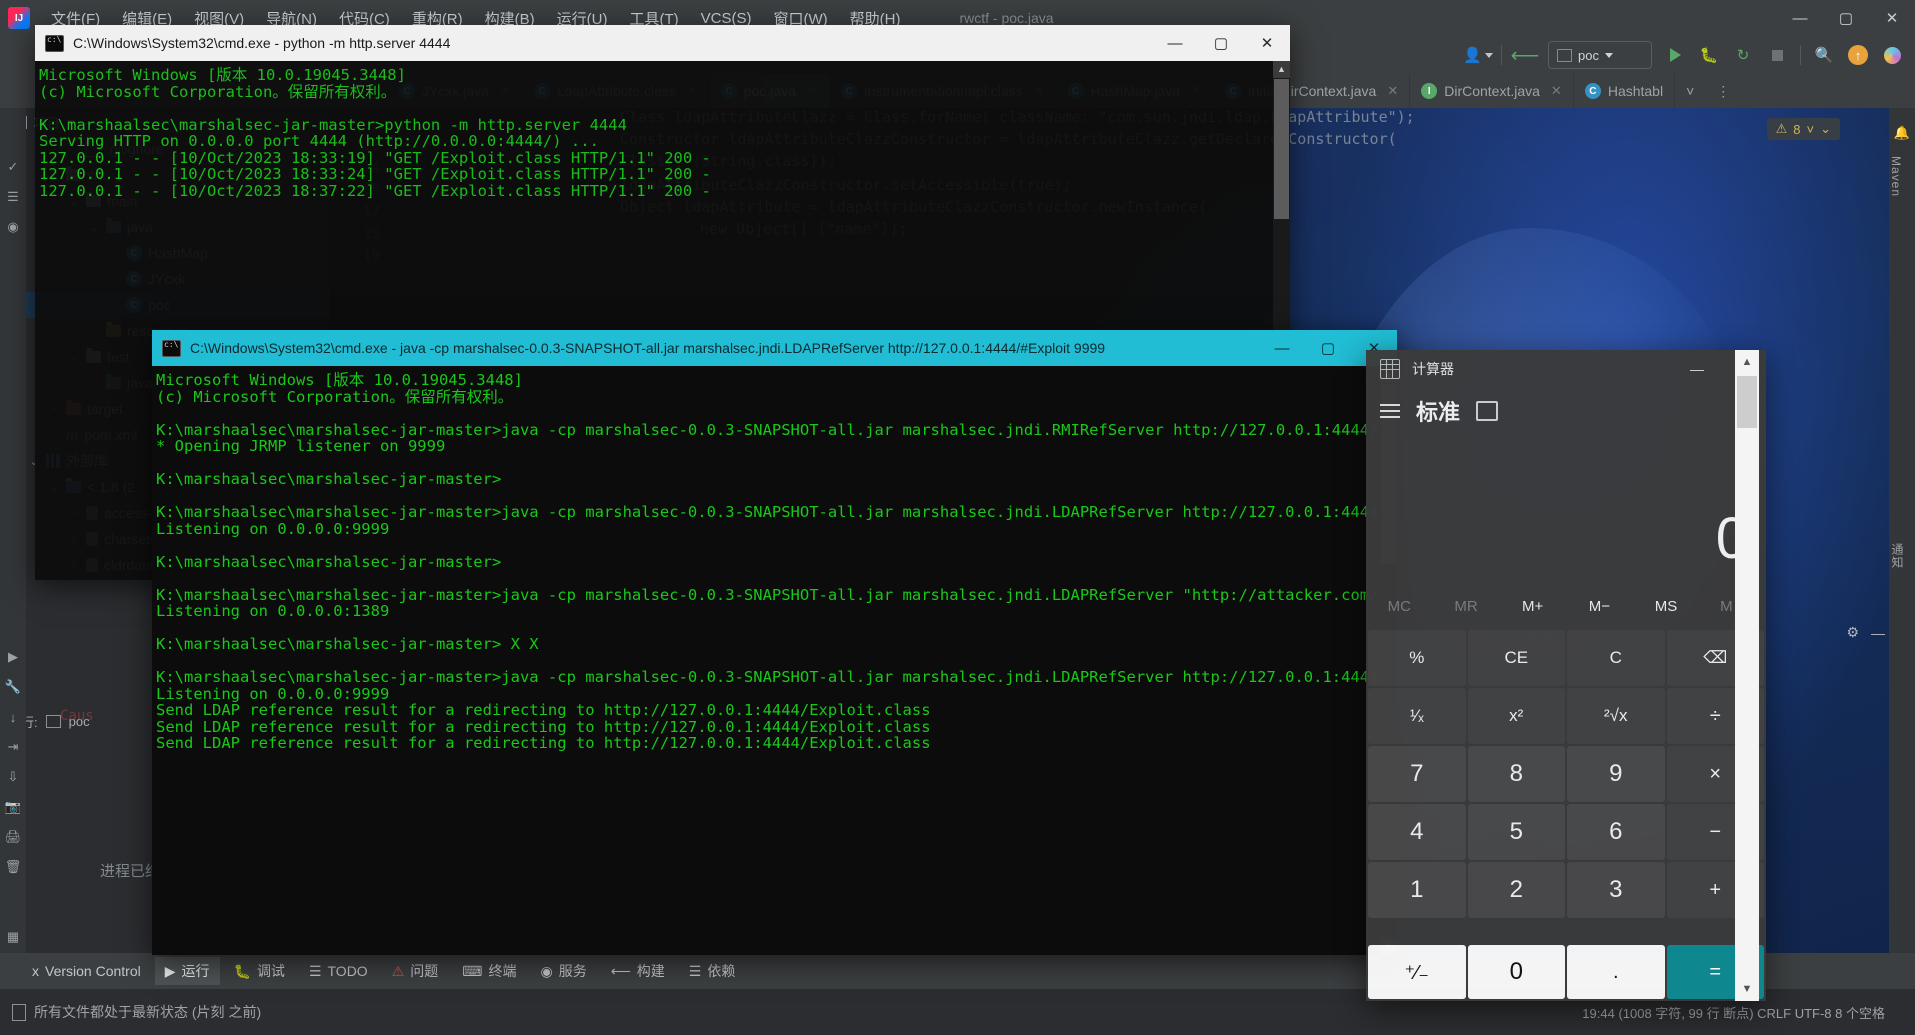 Image resolution: width=1915 pixels, height=1035 pixels. What do you see at coordinates (13, 867) in the screenshot?
I see `delete-icon: 🗑` at bounding box center [13, 867].